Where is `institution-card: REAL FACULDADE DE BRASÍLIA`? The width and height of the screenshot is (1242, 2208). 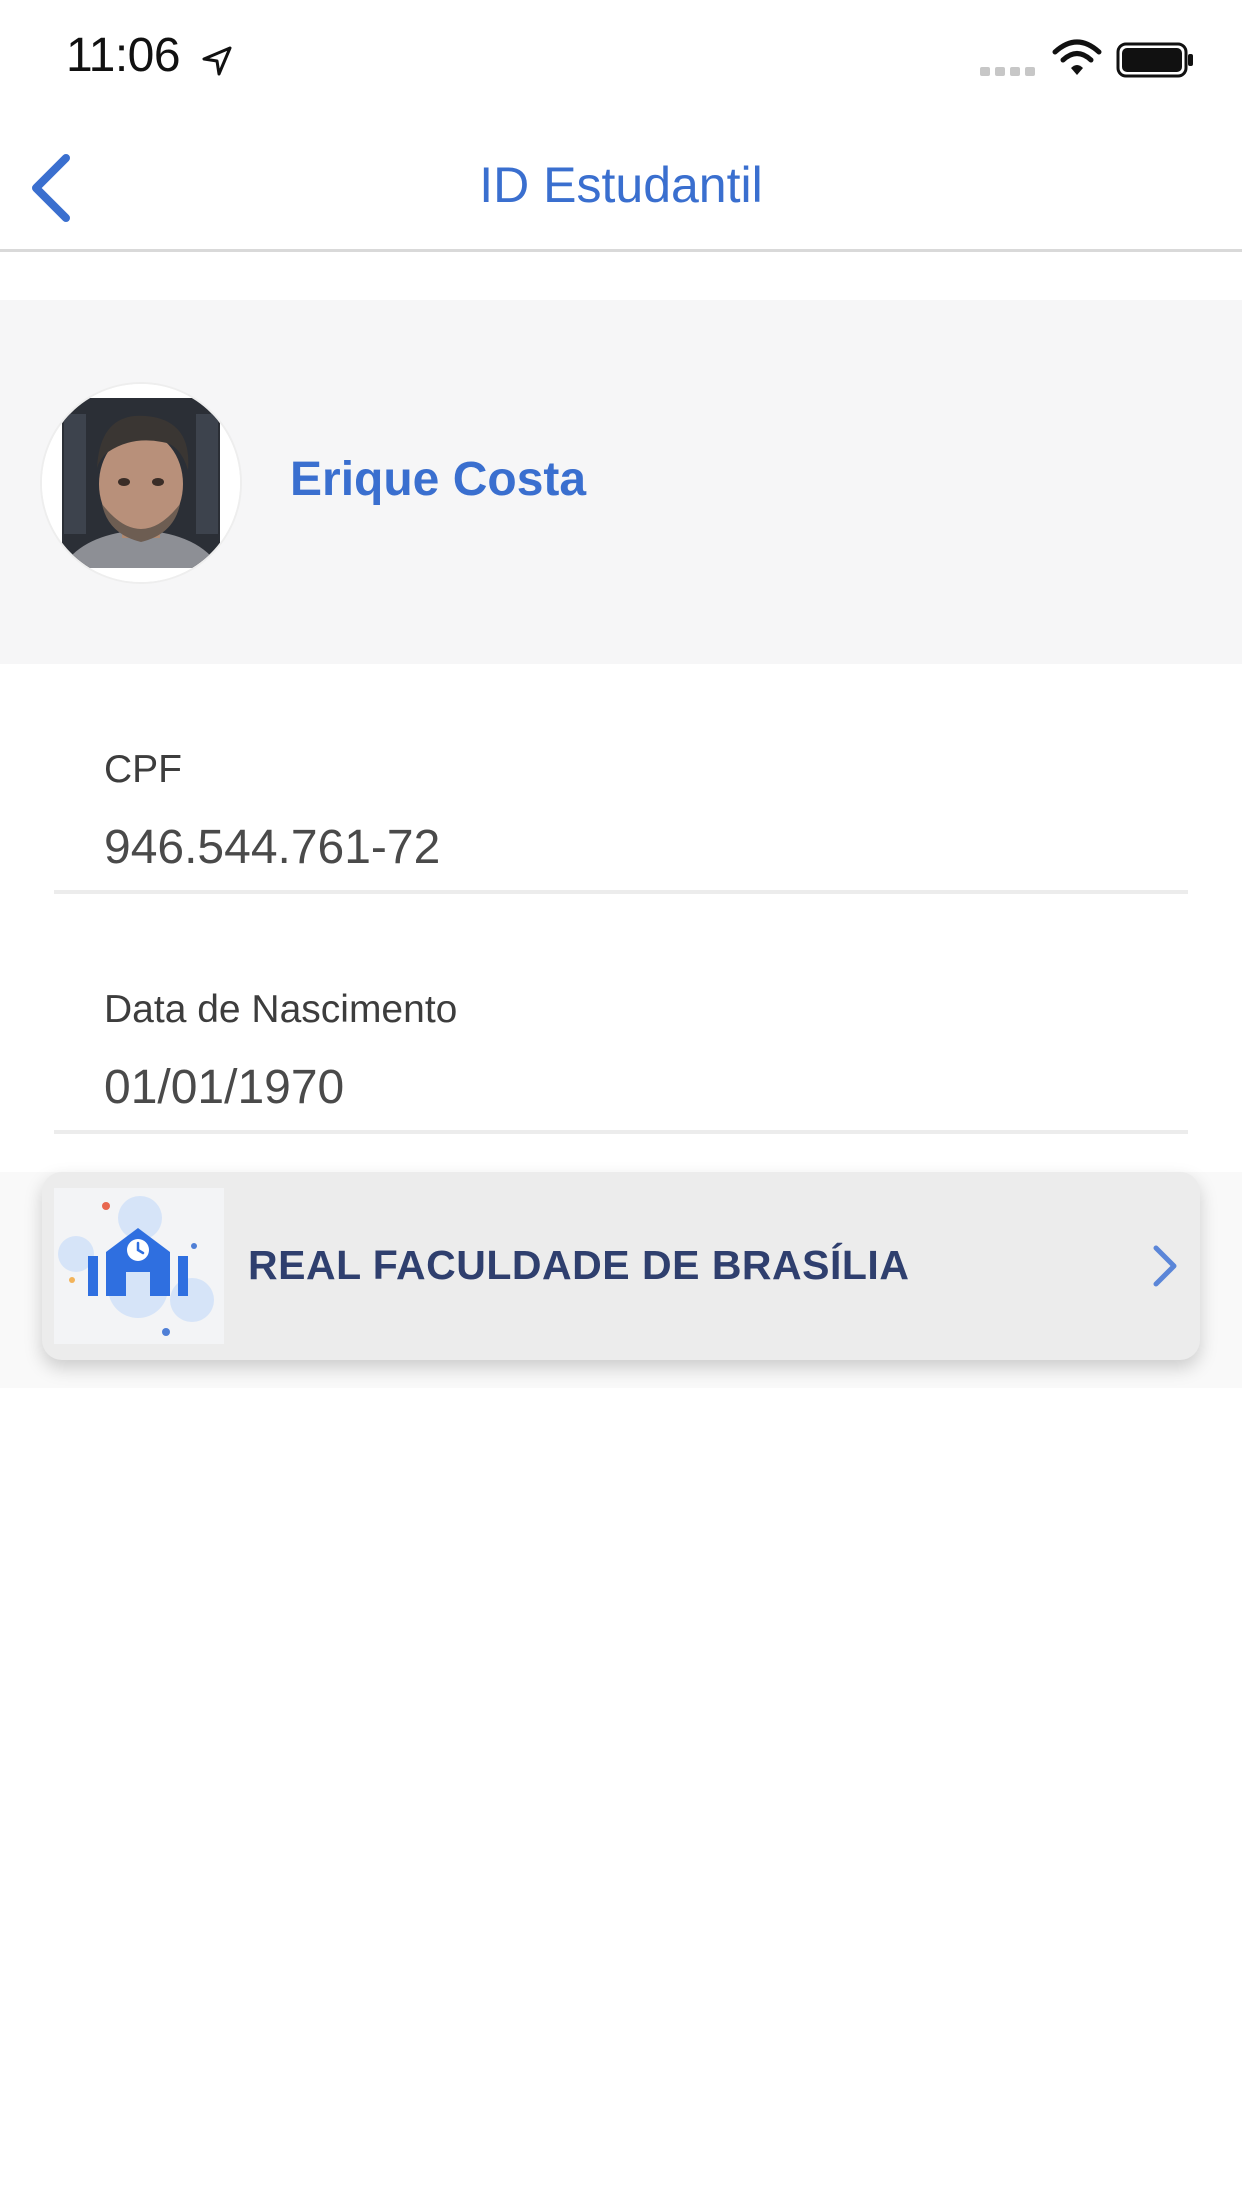
institution-card: REAL FACULDADE DE BRASÍLIA is located at coordinates (621, 1266).